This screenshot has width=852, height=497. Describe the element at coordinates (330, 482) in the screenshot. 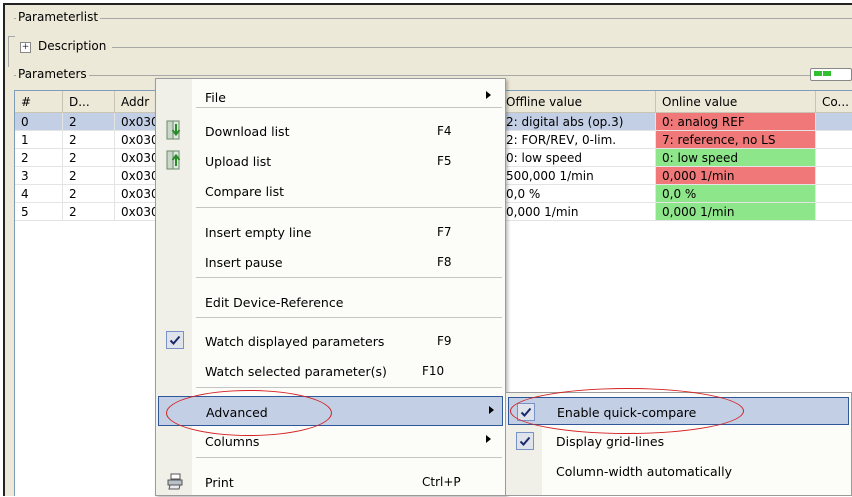

I see `menu-item-print: Print Ctrl+P` at that location.